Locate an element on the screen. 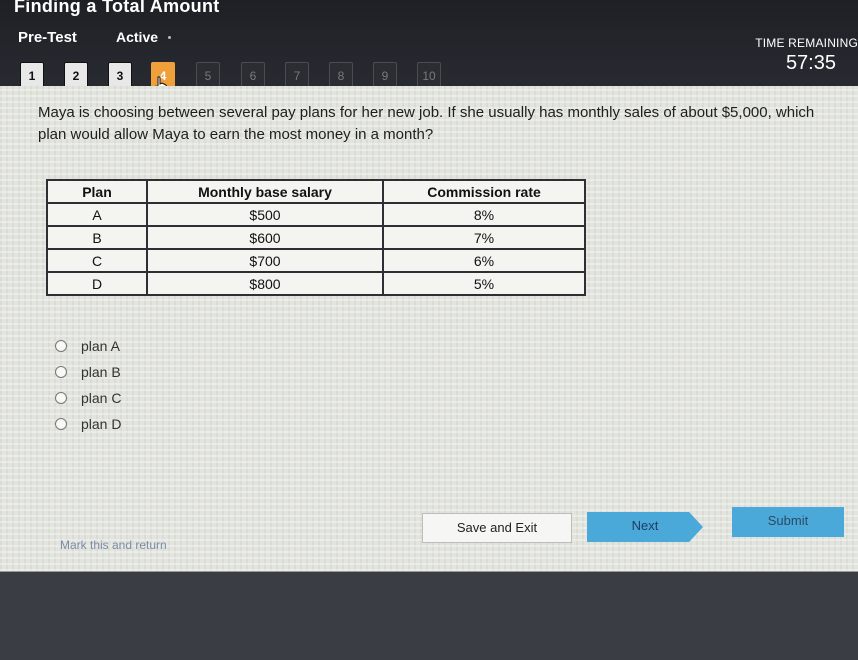 The width and height of the screenshot is (858, 660). status-dot is located at coordinates (169, 37).